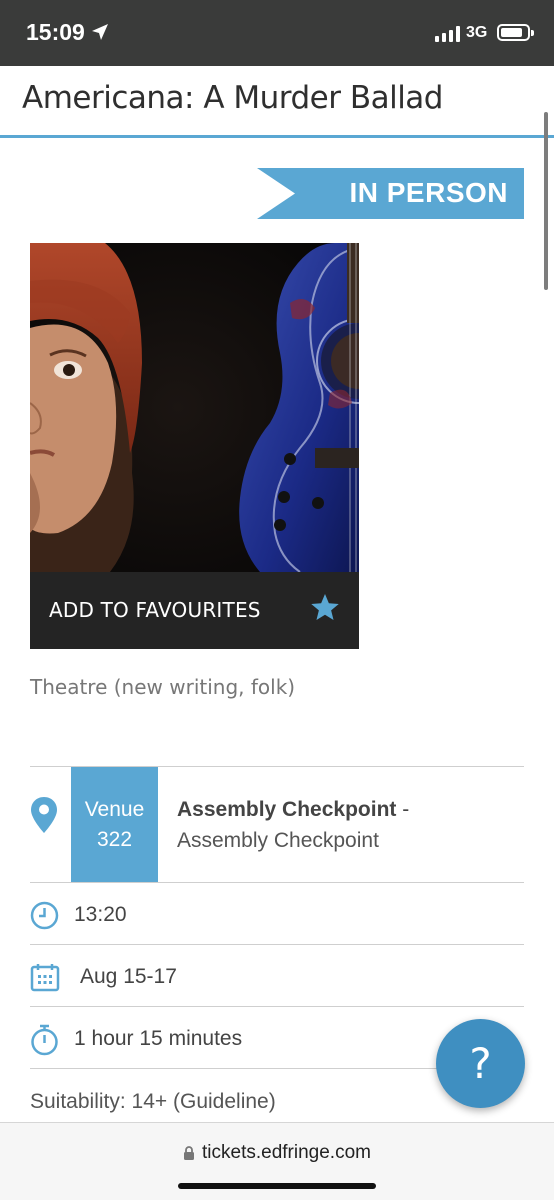 Image resolution: width=554 pixels, height=1200 pixels. I want to click on venue-number: 322, so click(114, 839).